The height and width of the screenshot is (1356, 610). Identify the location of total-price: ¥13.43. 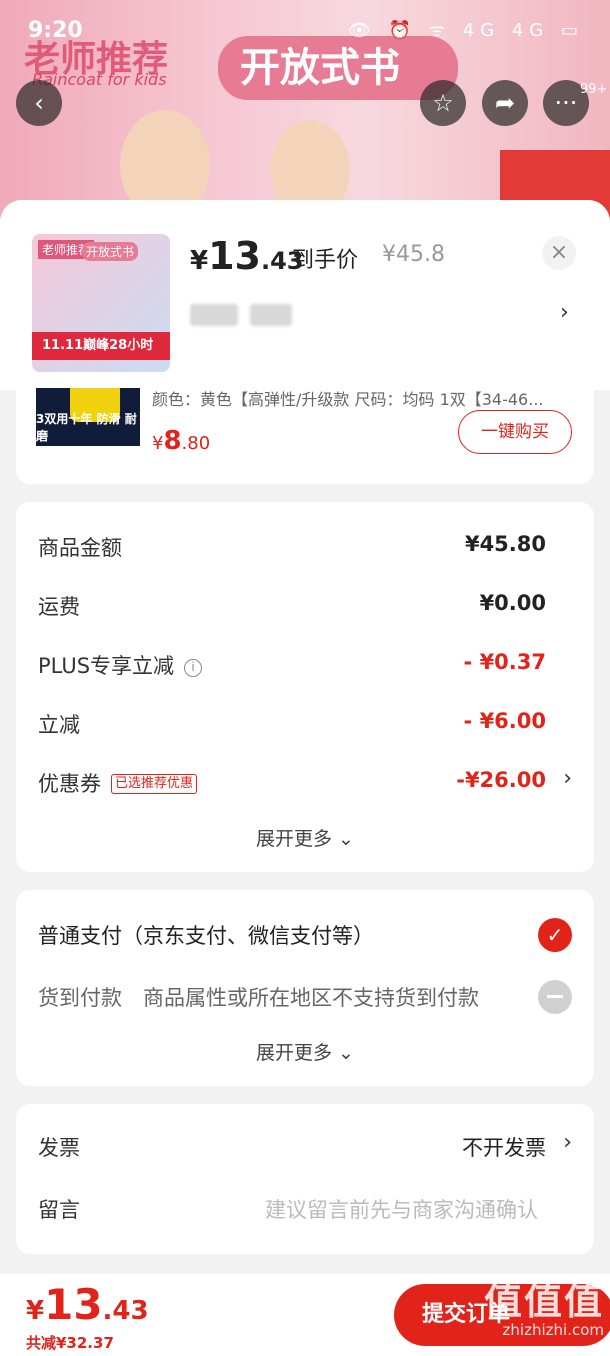
(87, 1304).